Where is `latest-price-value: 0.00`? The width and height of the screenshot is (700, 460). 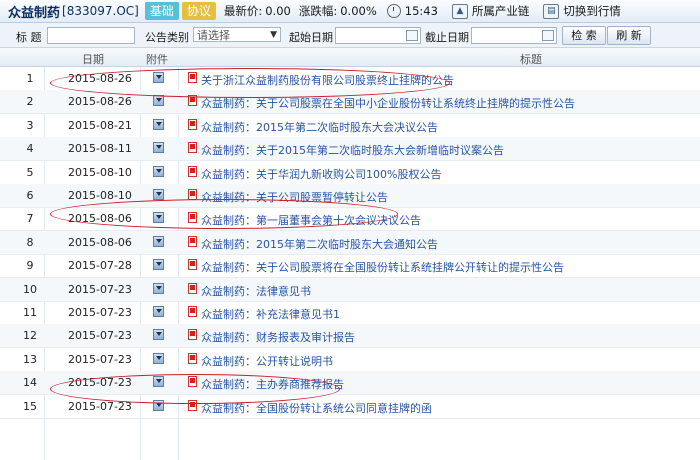
latest-price-value: 0.00 is located at coordinates (278, 11).